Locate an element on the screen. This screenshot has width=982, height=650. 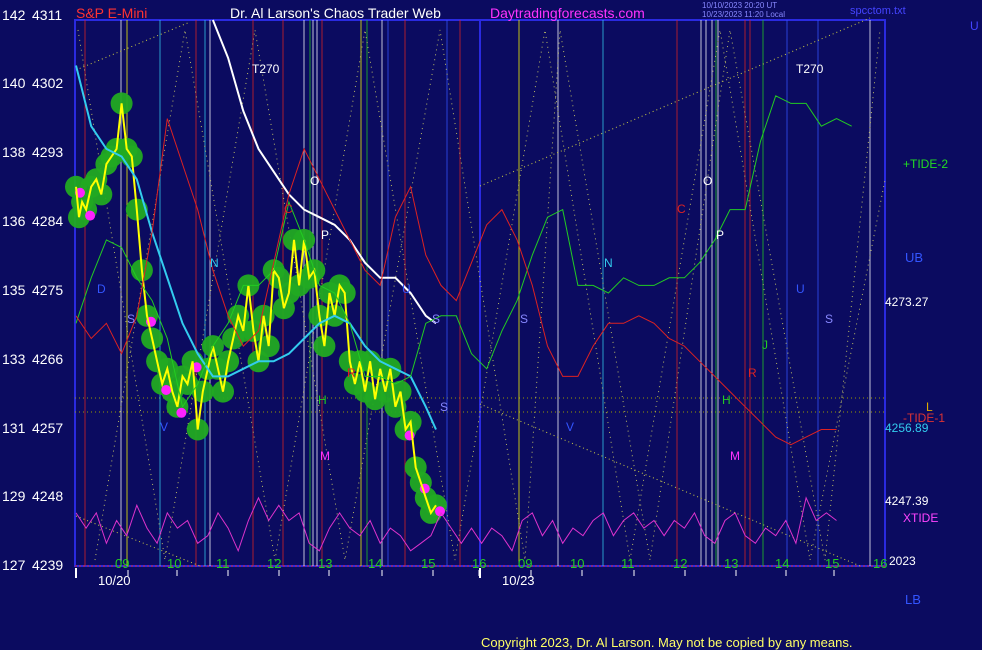
label-price-last: 4273.27 is located at coordinates (907, 302).